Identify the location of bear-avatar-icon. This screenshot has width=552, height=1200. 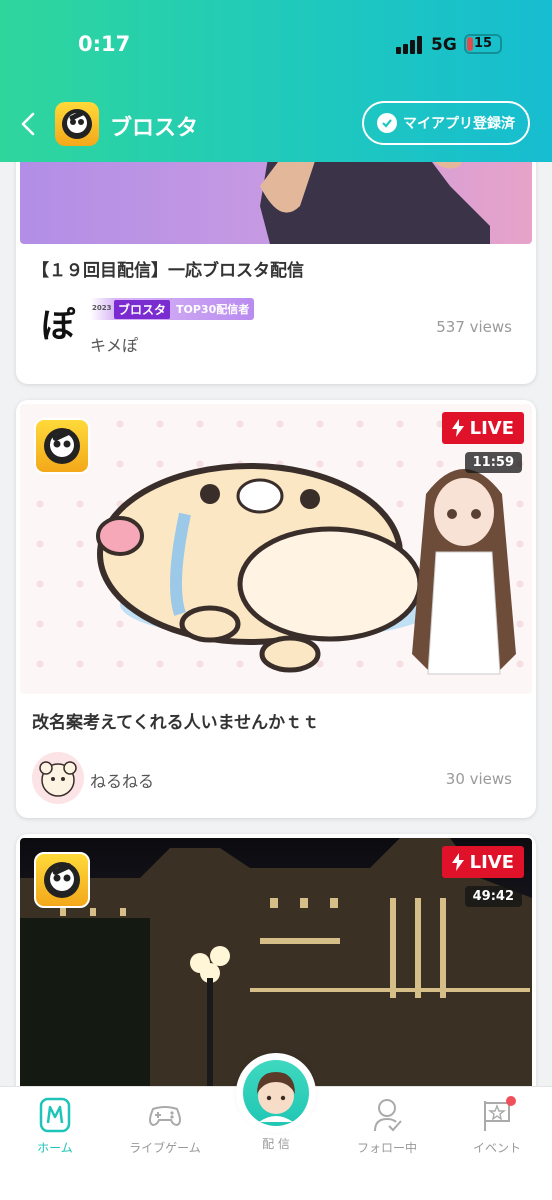
(58, 779).